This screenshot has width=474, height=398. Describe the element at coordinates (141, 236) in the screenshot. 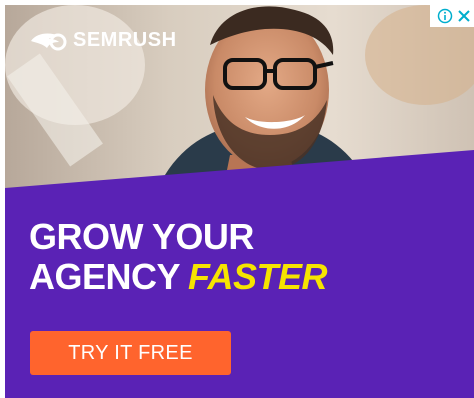

I see `headline-line-1: GROW YOUR` at that location.